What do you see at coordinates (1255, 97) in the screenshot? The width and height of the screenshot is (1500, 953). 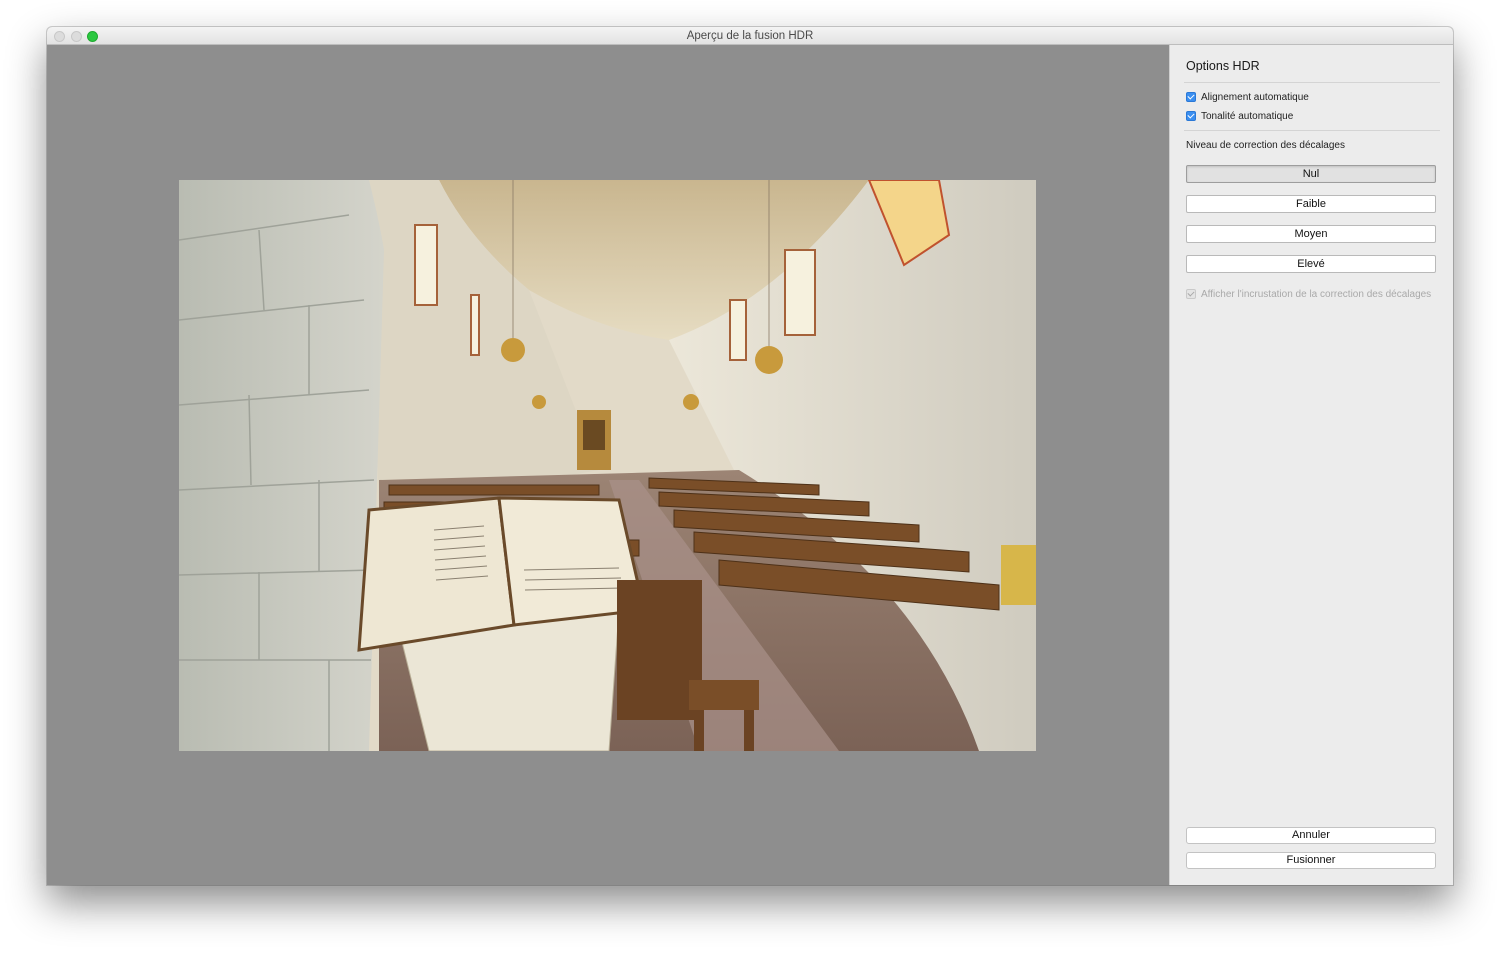 I see `auto-align-label: Alignement automatique` at bounding box center [1255, 97].